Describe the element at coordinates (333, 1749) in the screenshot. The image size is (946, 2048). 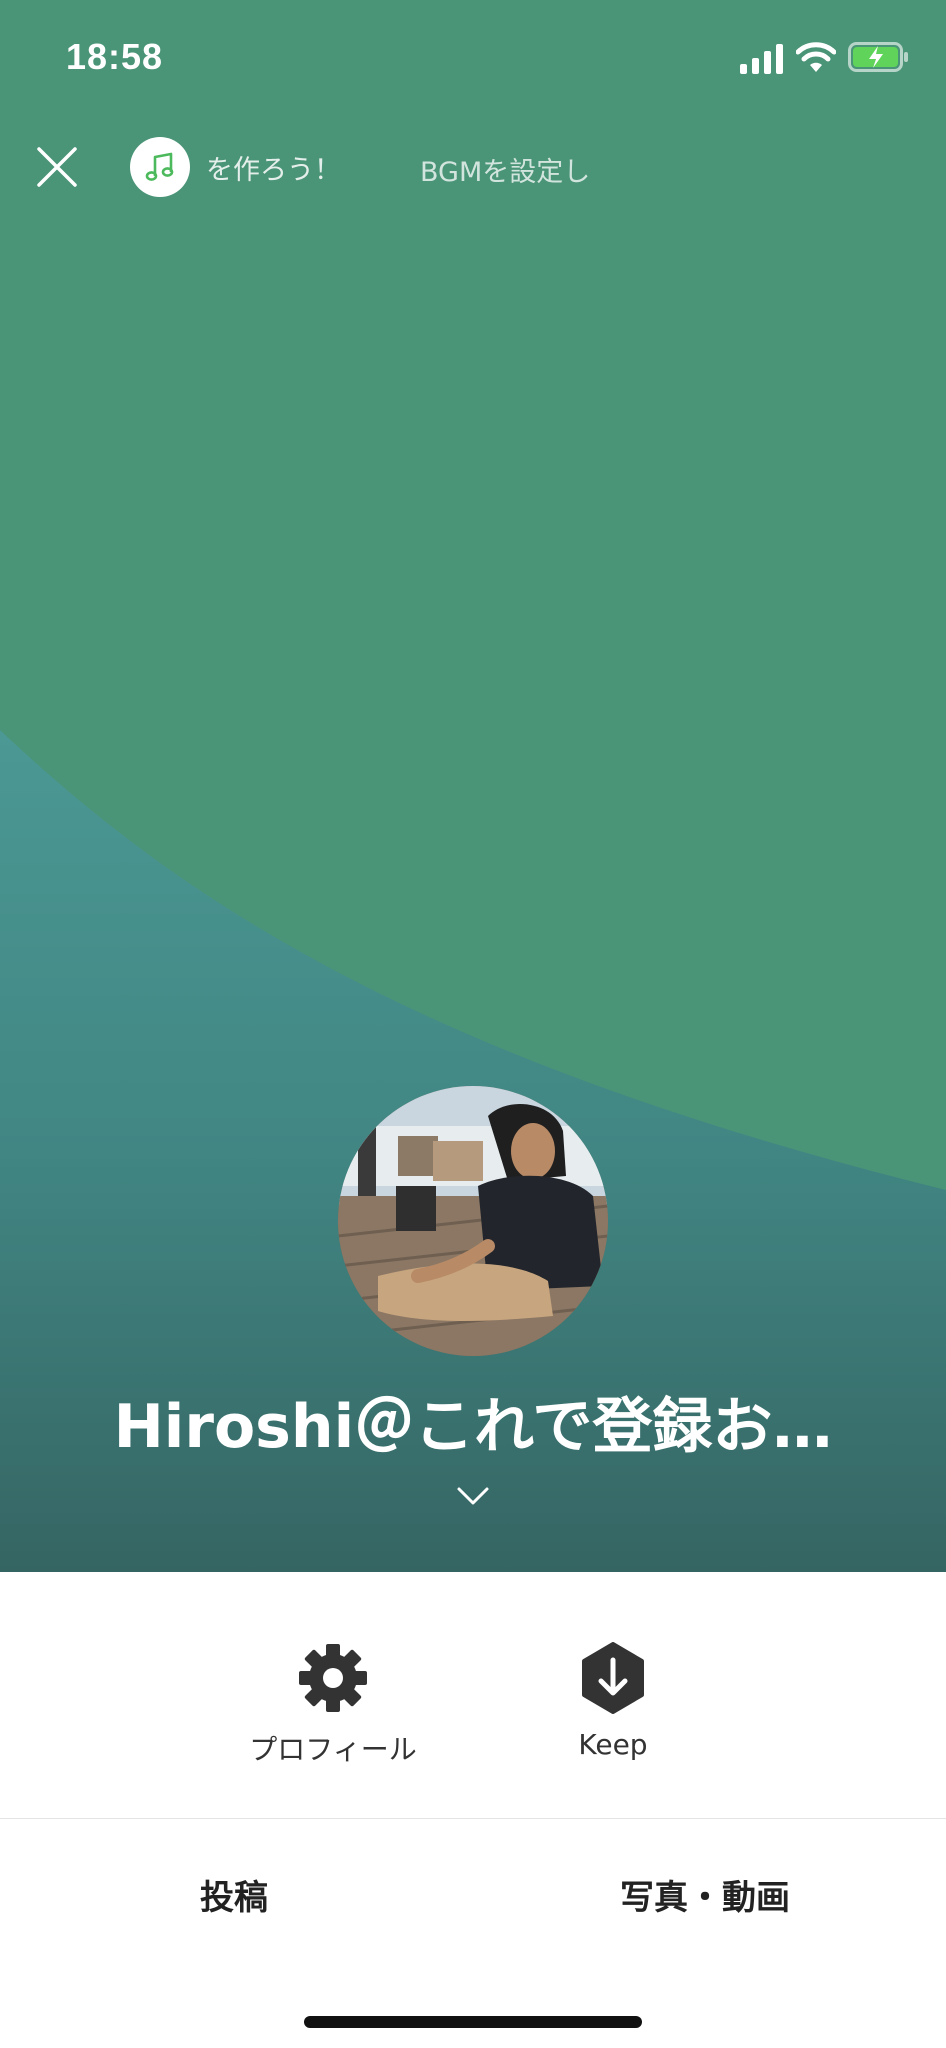
I see `profile-settings-label: プロフィール` at that location.